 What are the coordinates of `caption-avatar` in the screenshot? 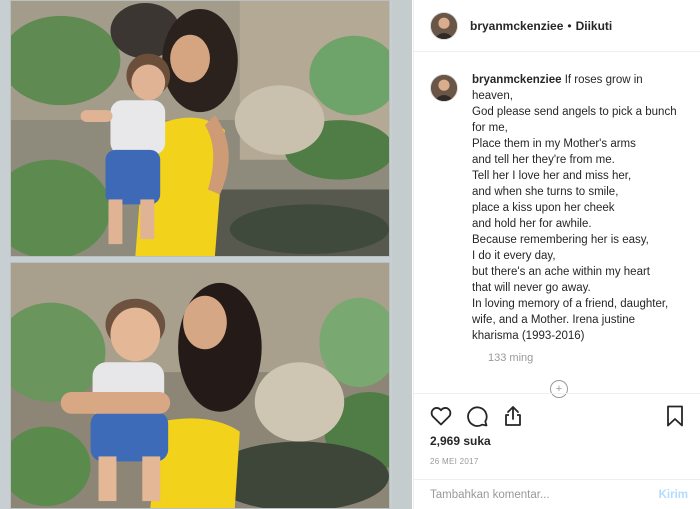 It's located at (444, 88).